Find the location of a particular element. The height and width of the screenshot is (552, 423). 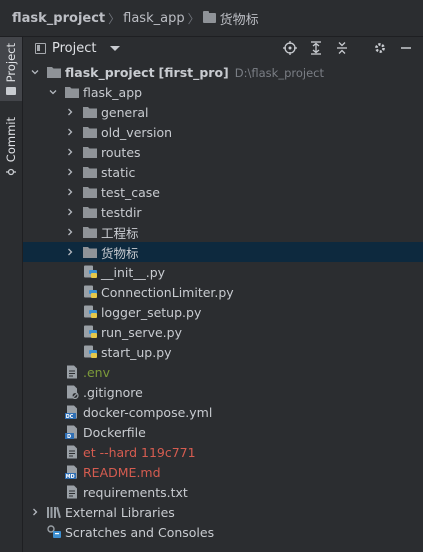

breadcrumb-project: flask_project is located at coordinates (58, 18).